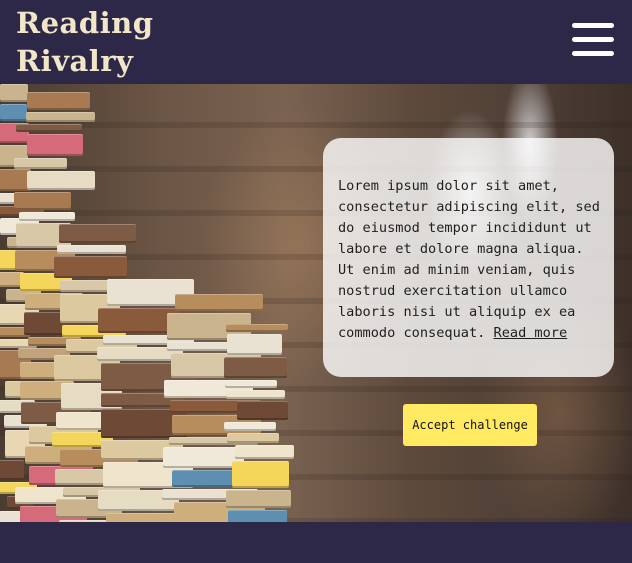 The height and width of the screenshot is (563, 632). What do you see at coordinates (531, 333) in the screenshot?
I see `read-more-link: Read more` at bounding box center [531, 333].